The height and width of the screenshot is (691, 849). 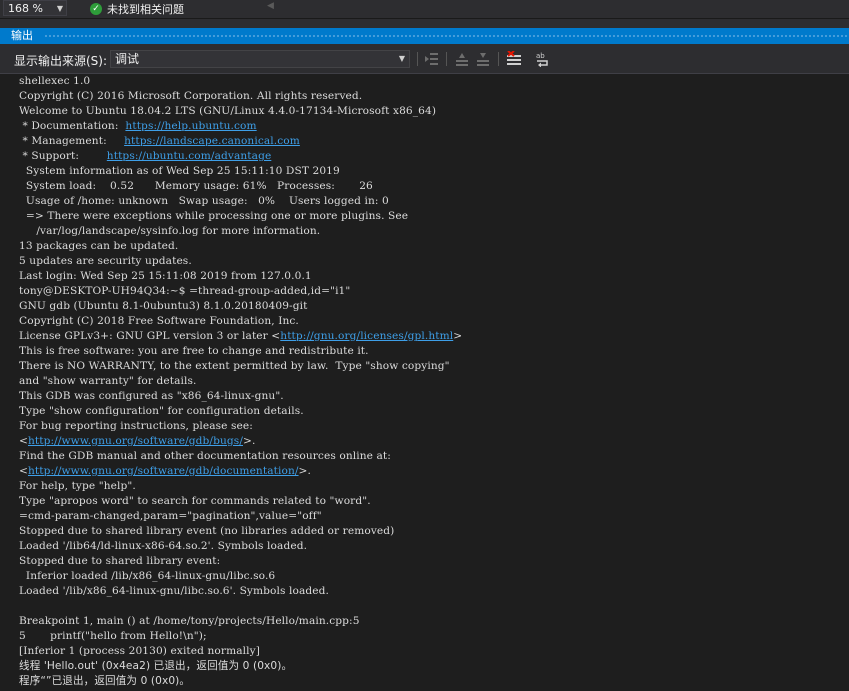 I want to click on goto-location-button, so click(x=432, y=59).